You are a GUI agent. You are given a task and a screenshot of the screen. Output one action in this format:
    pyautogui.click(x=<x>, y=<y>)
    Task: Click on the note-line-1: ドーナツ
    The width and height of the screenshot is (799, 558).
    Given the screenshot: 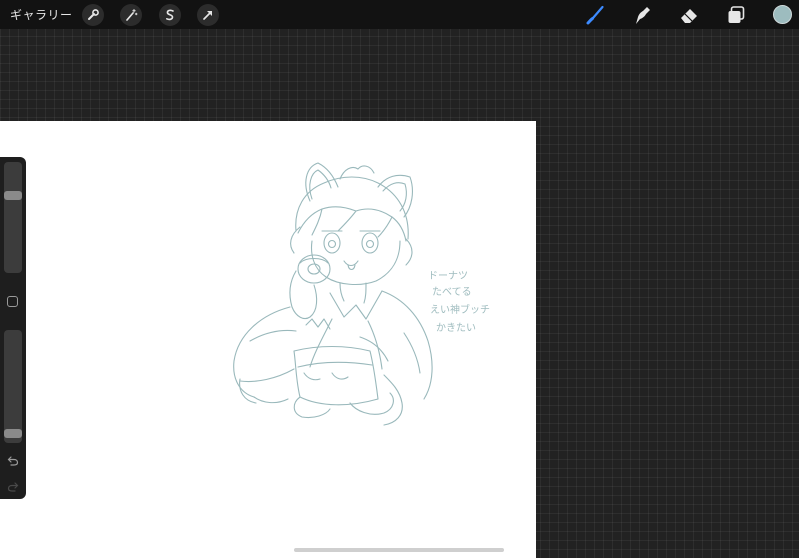 What is the action you would take?
    pyautogui.click(x=448, y=276)
    